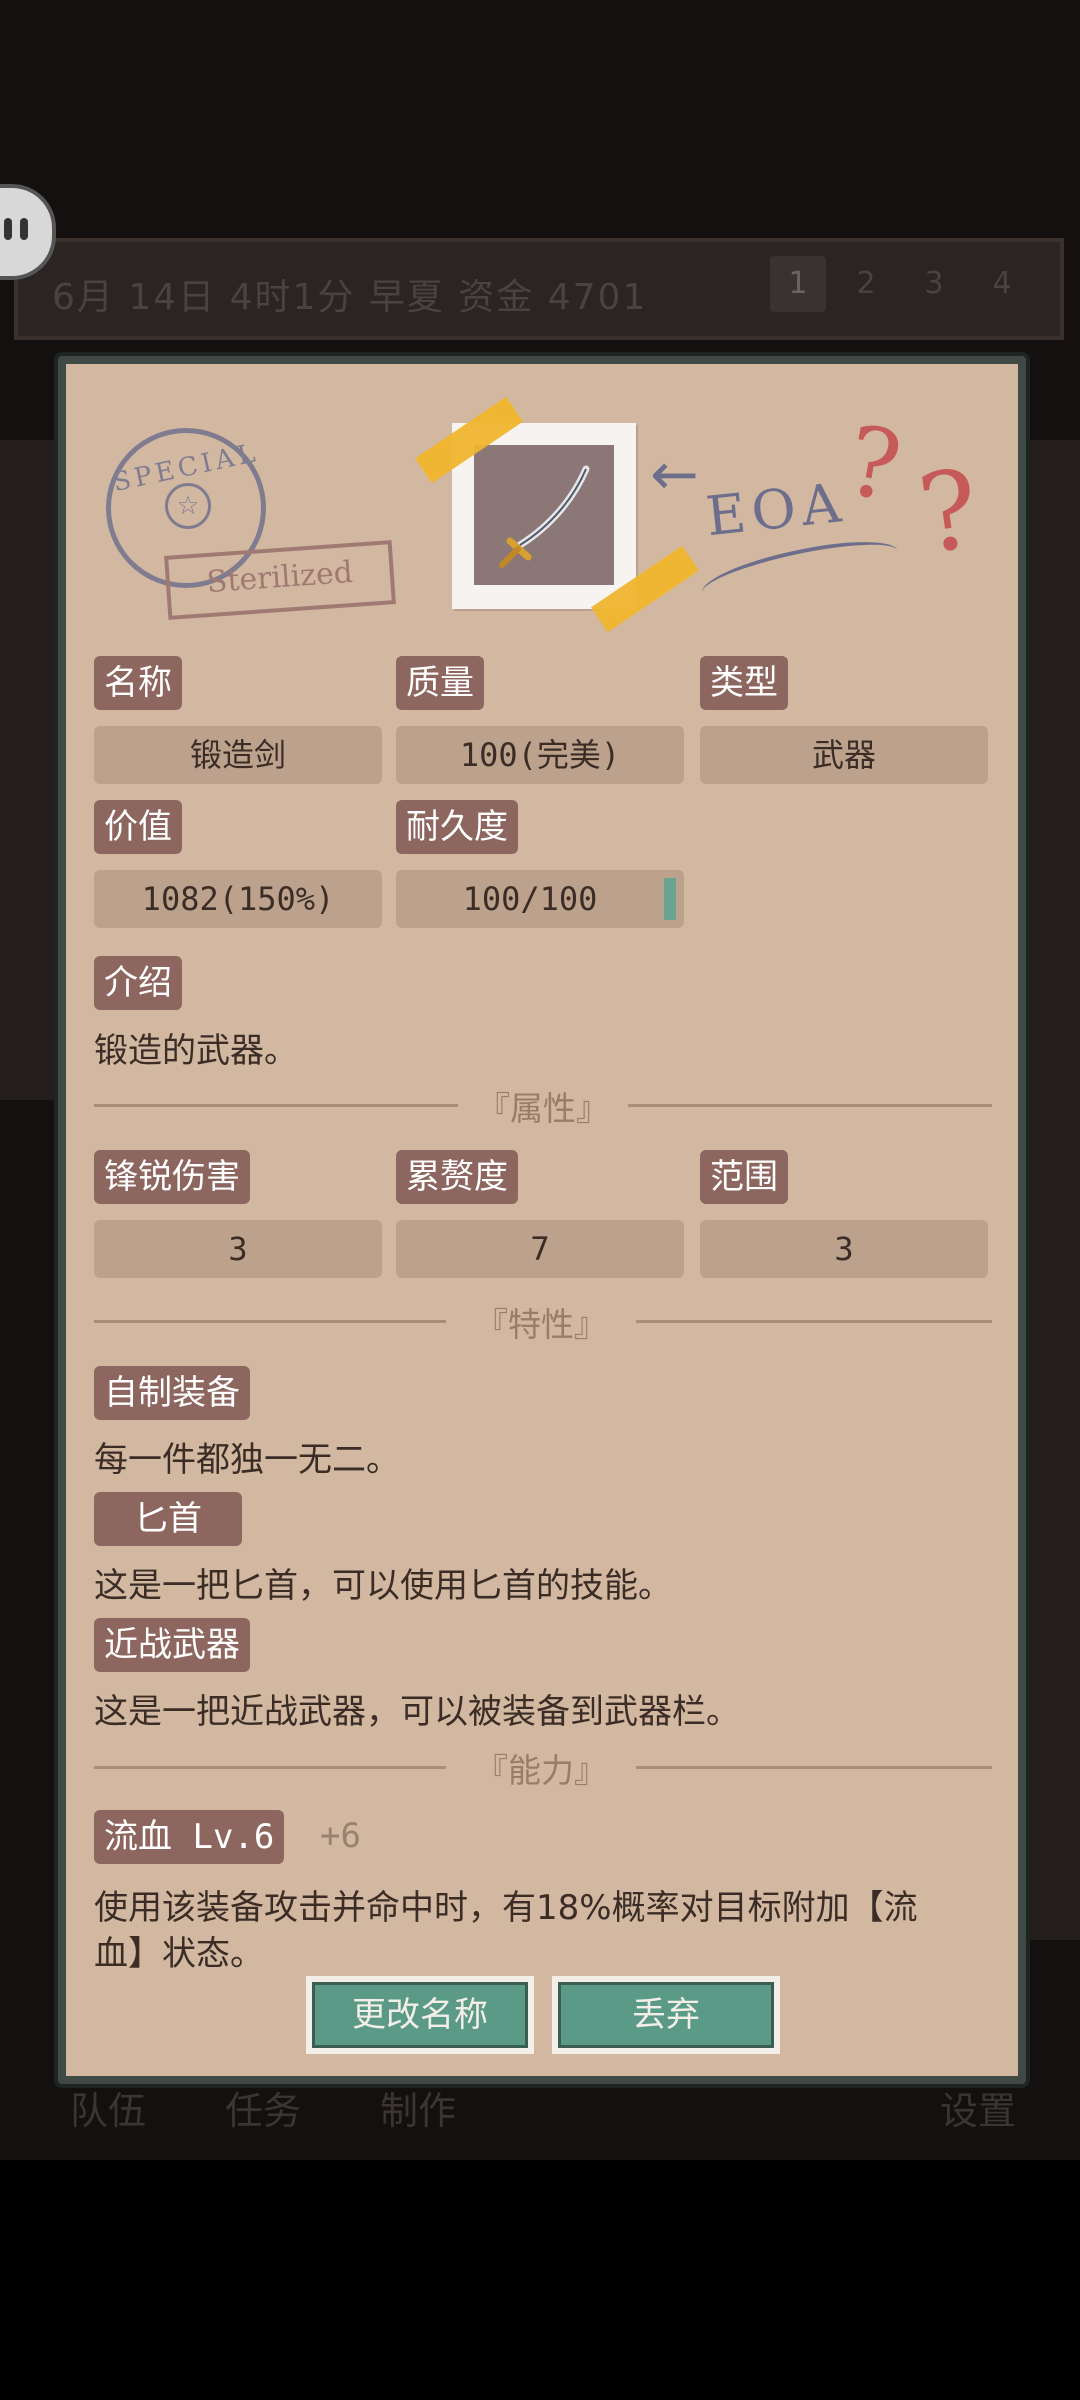 Image resolution: width=1080 pixels, height=2400 pixels. What do you see at coordinates (417, 1712) in the screenshot?
I see `trait-text-melee: 这是一把近战武器，可以被装备到武器栏。` at bounding box center [417, 1712].